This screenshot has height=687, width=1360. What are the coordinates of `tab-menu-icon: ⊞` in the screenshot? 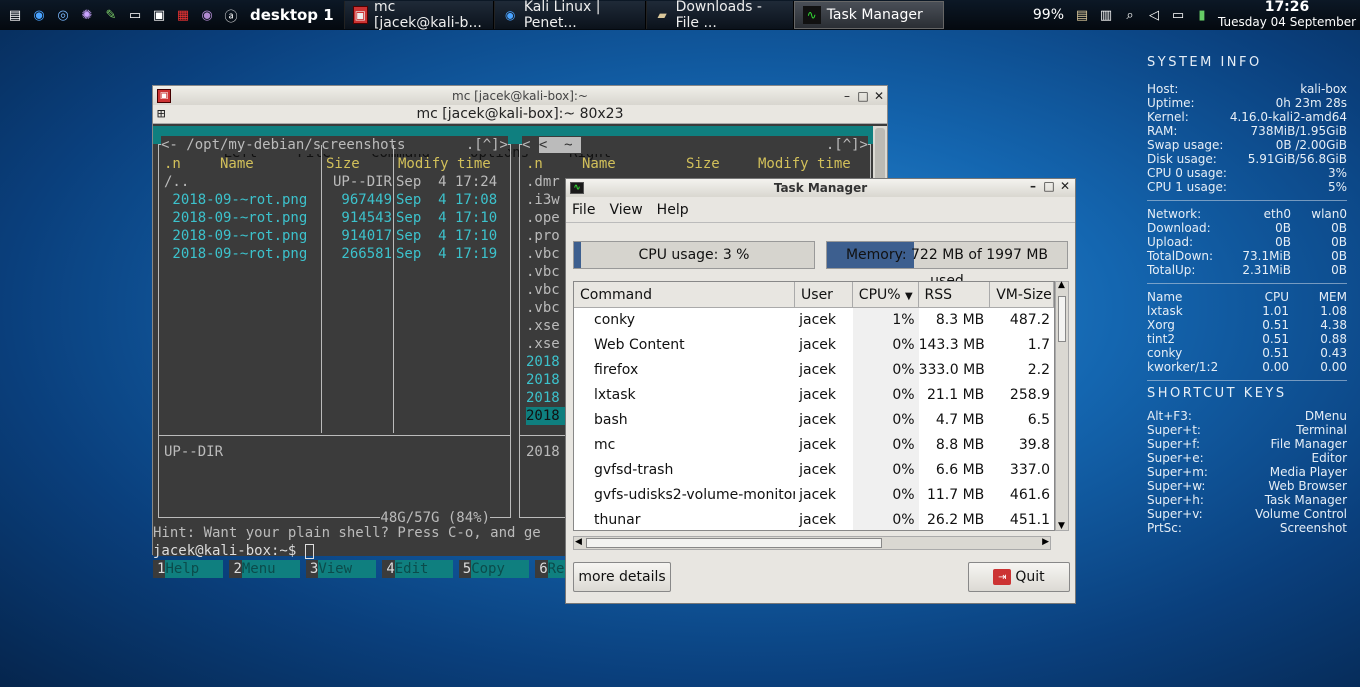 It's located at (161, 114).